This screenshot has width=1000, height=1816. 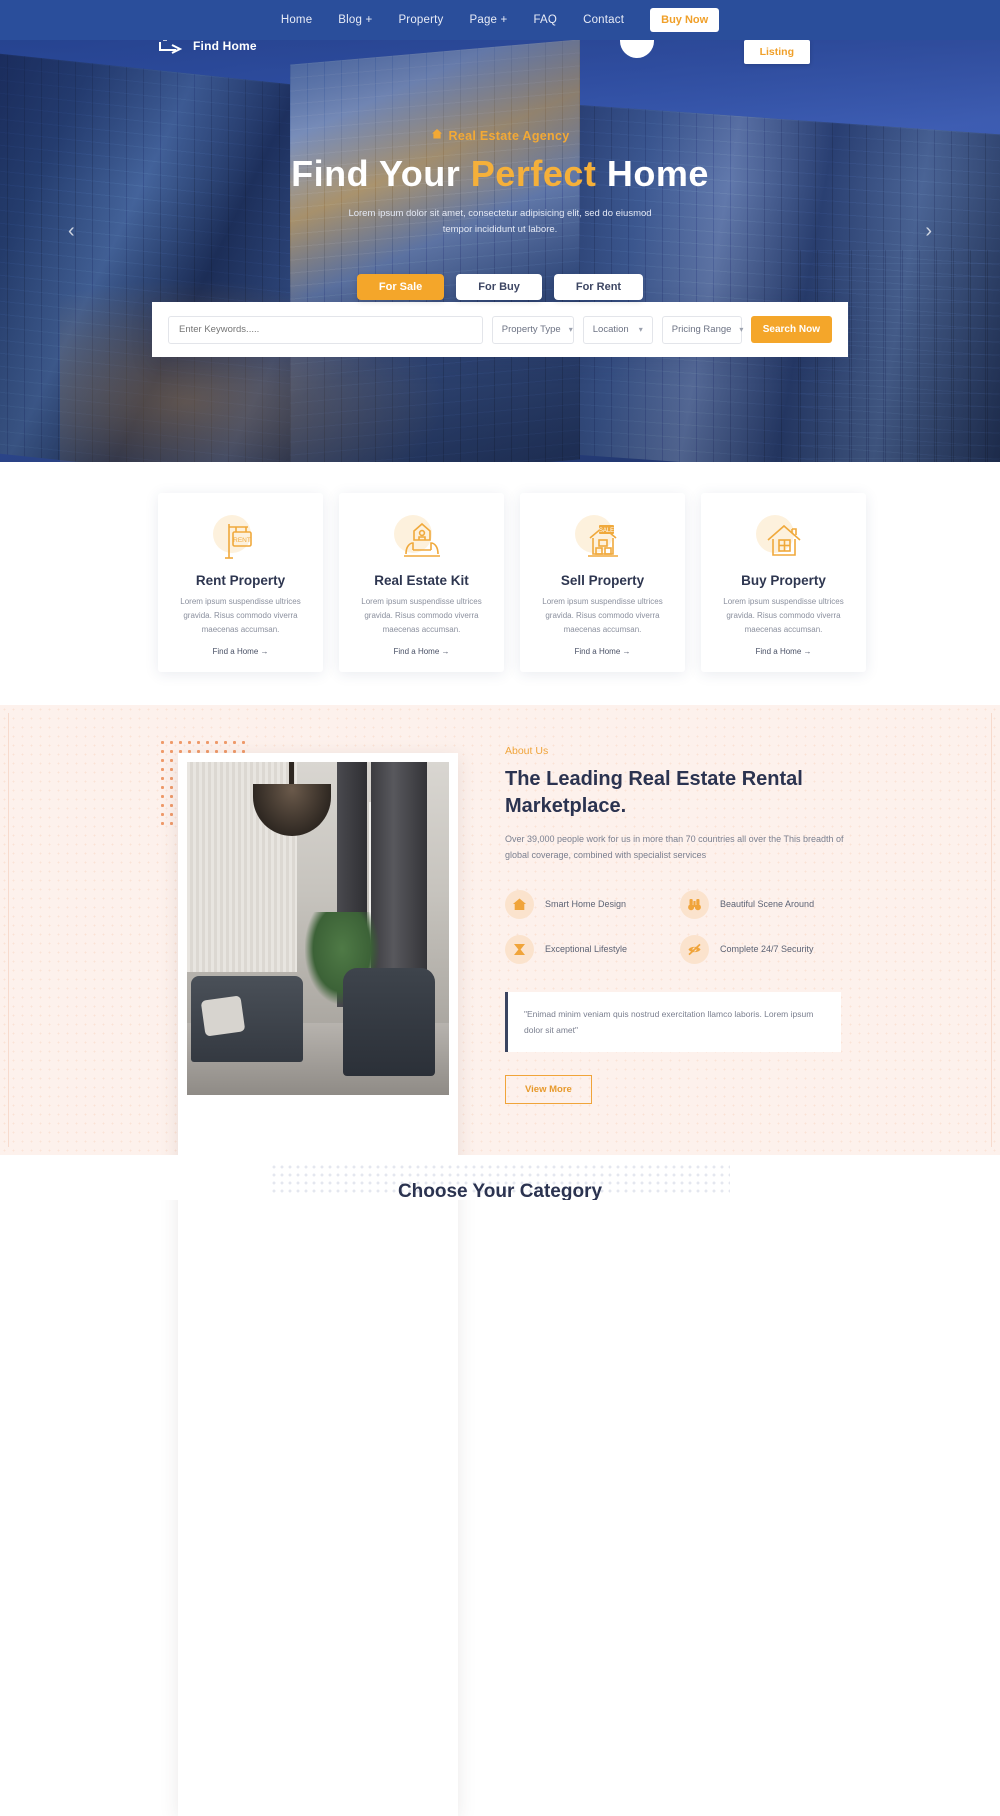 I want to click on feature-beautiful-scene-around: Beautiful Scene Around, so click(x=762, y=904).